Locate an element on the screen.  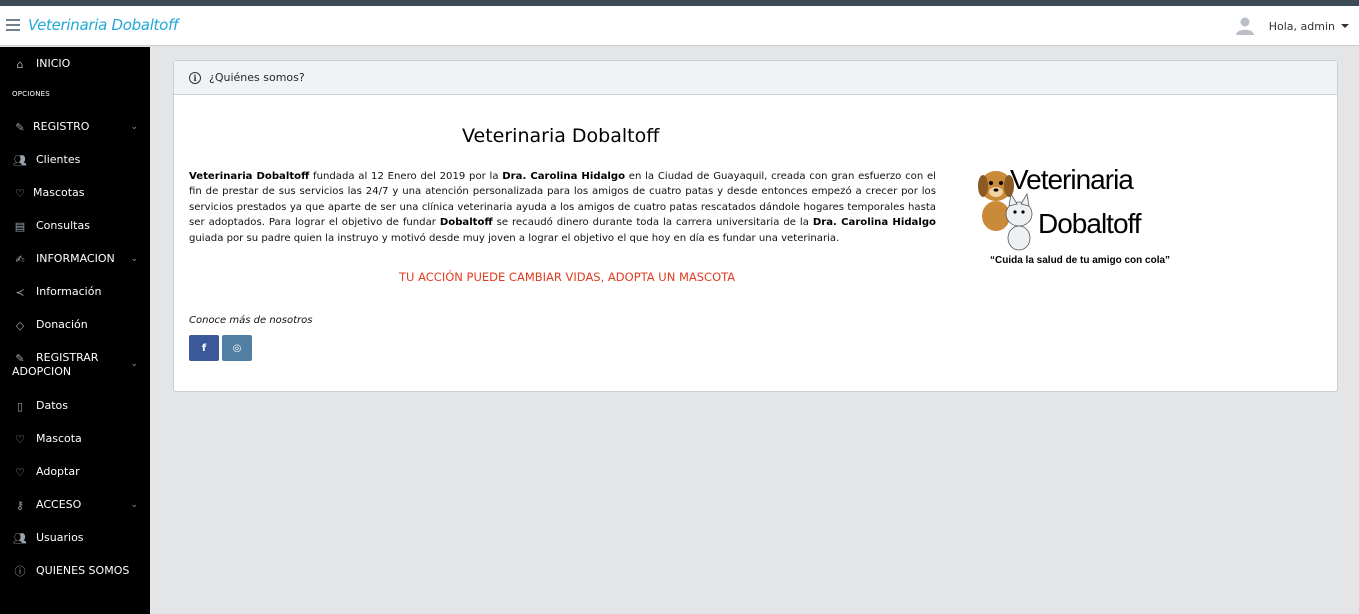
doc-icon: ▯ is located at coordinates (20, 406).